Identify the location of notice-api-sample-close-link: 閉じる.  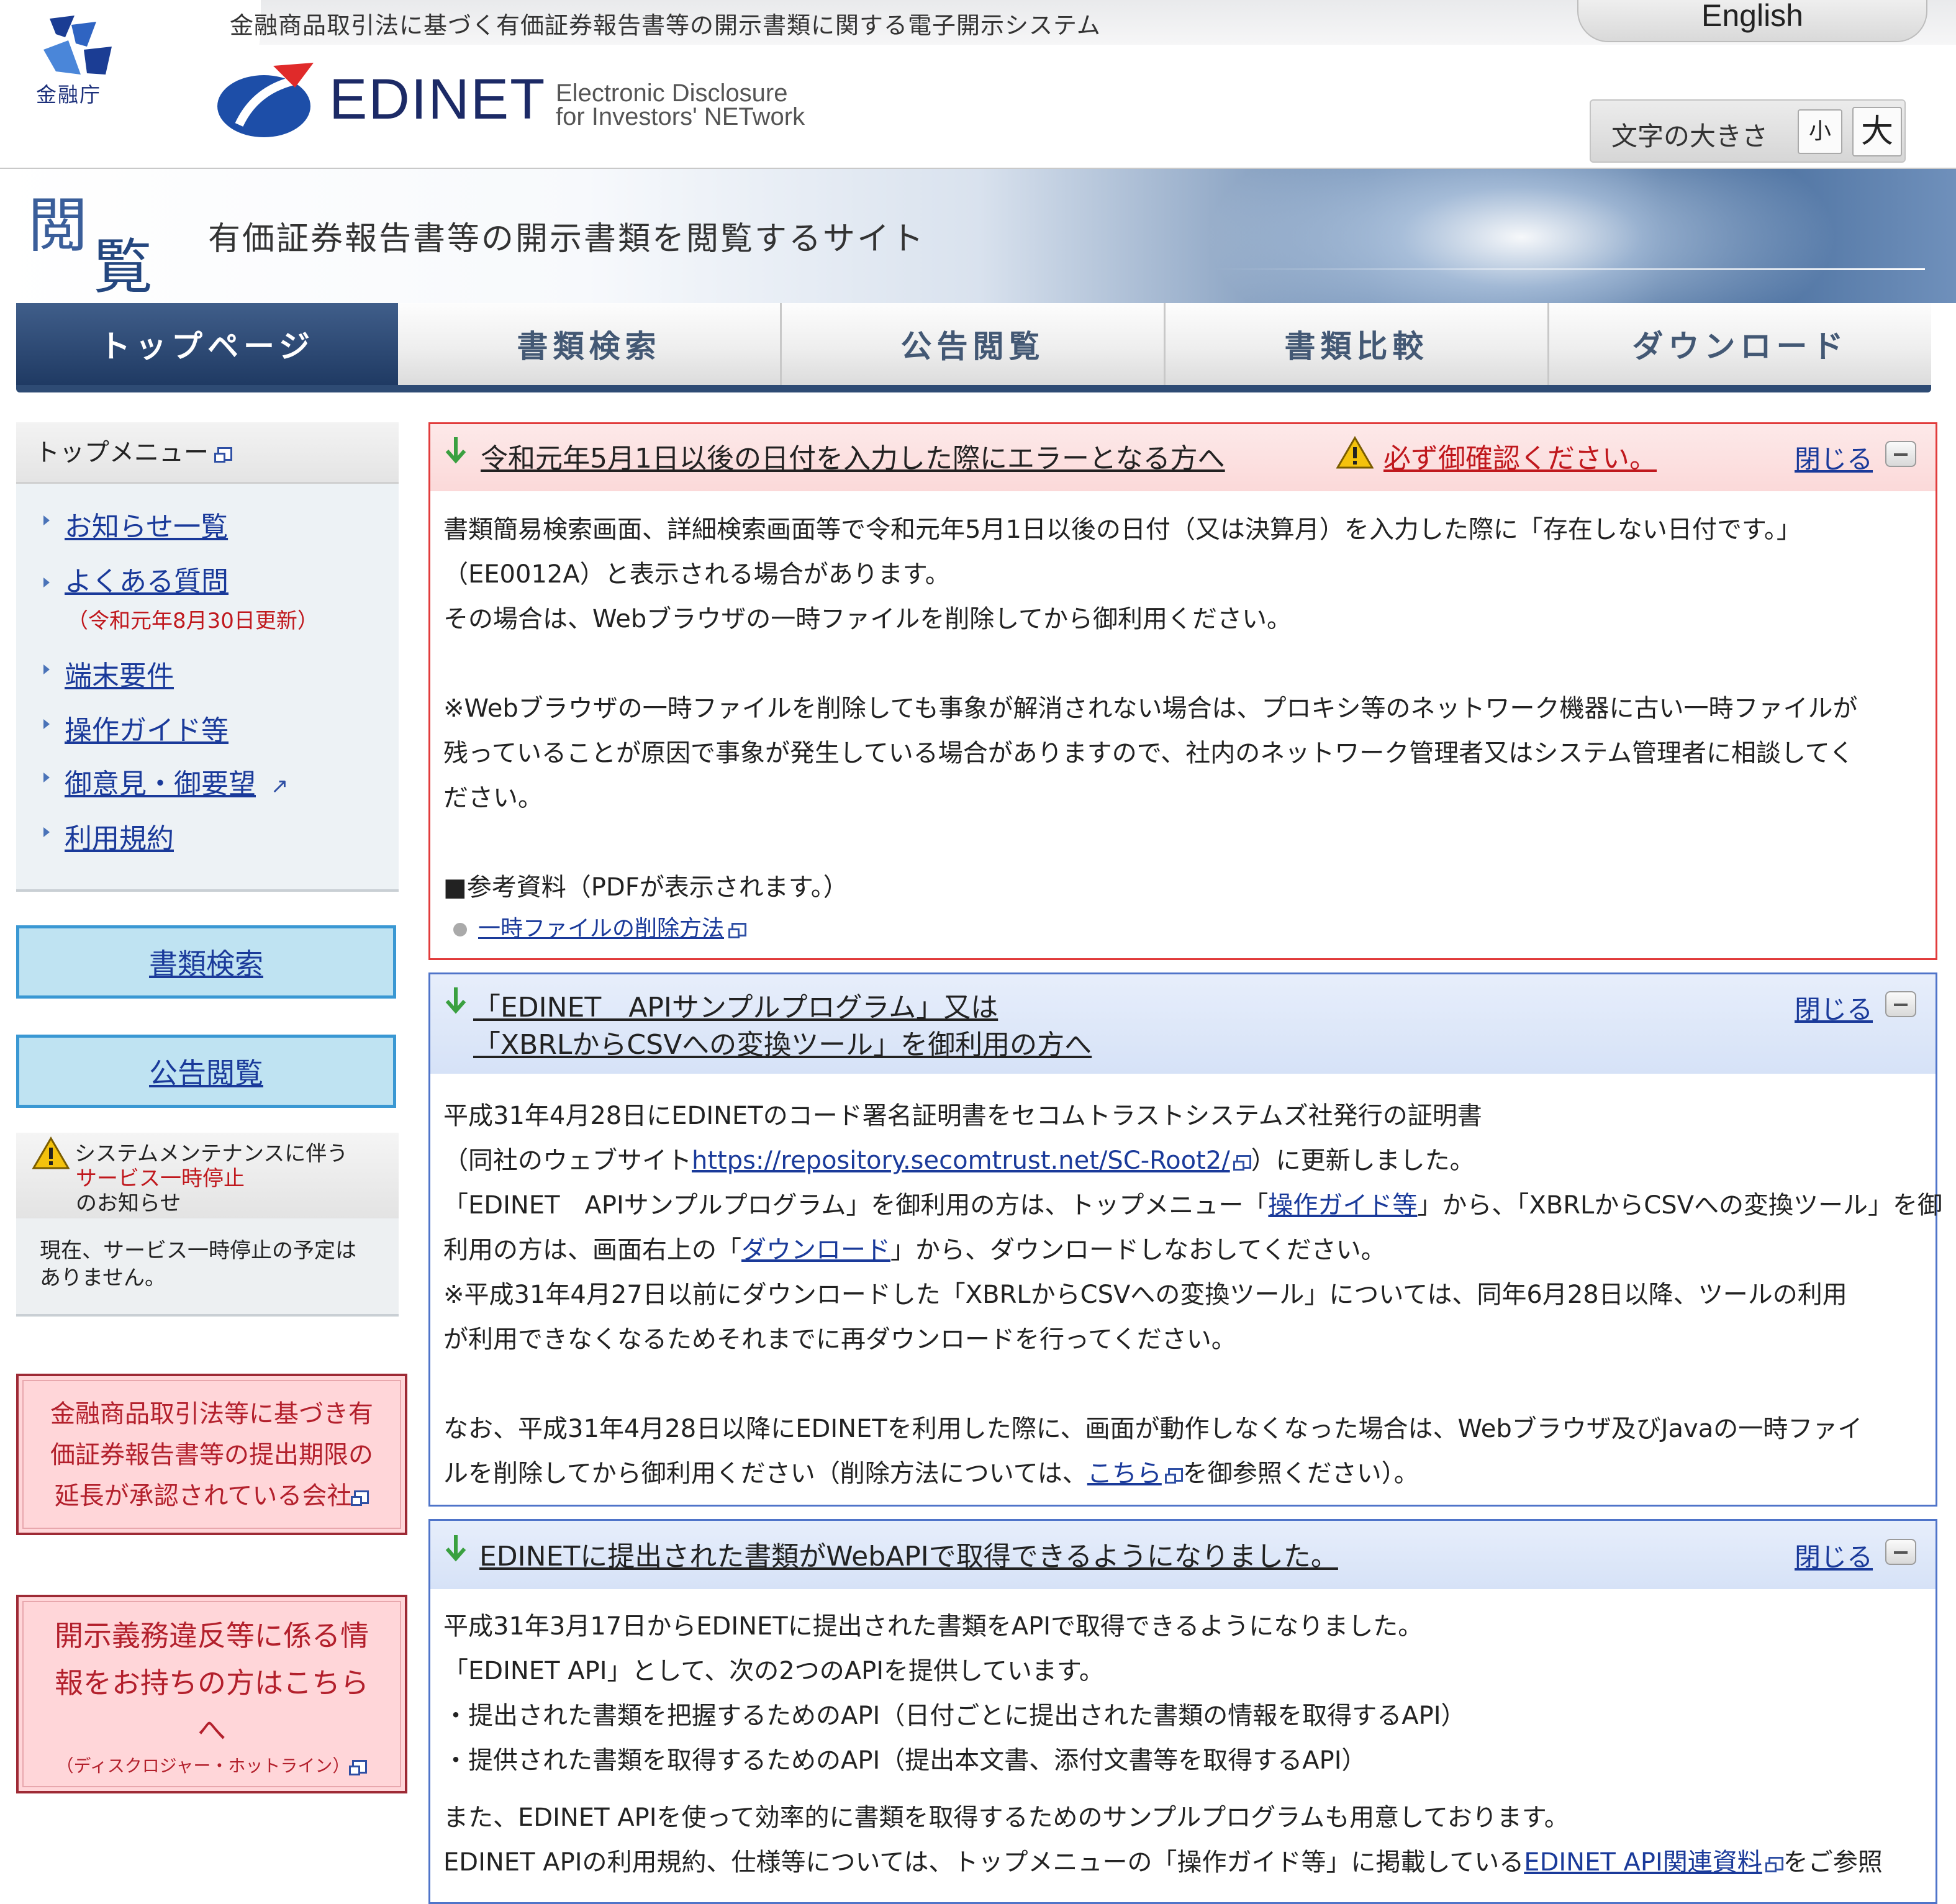
(1834, 1008).